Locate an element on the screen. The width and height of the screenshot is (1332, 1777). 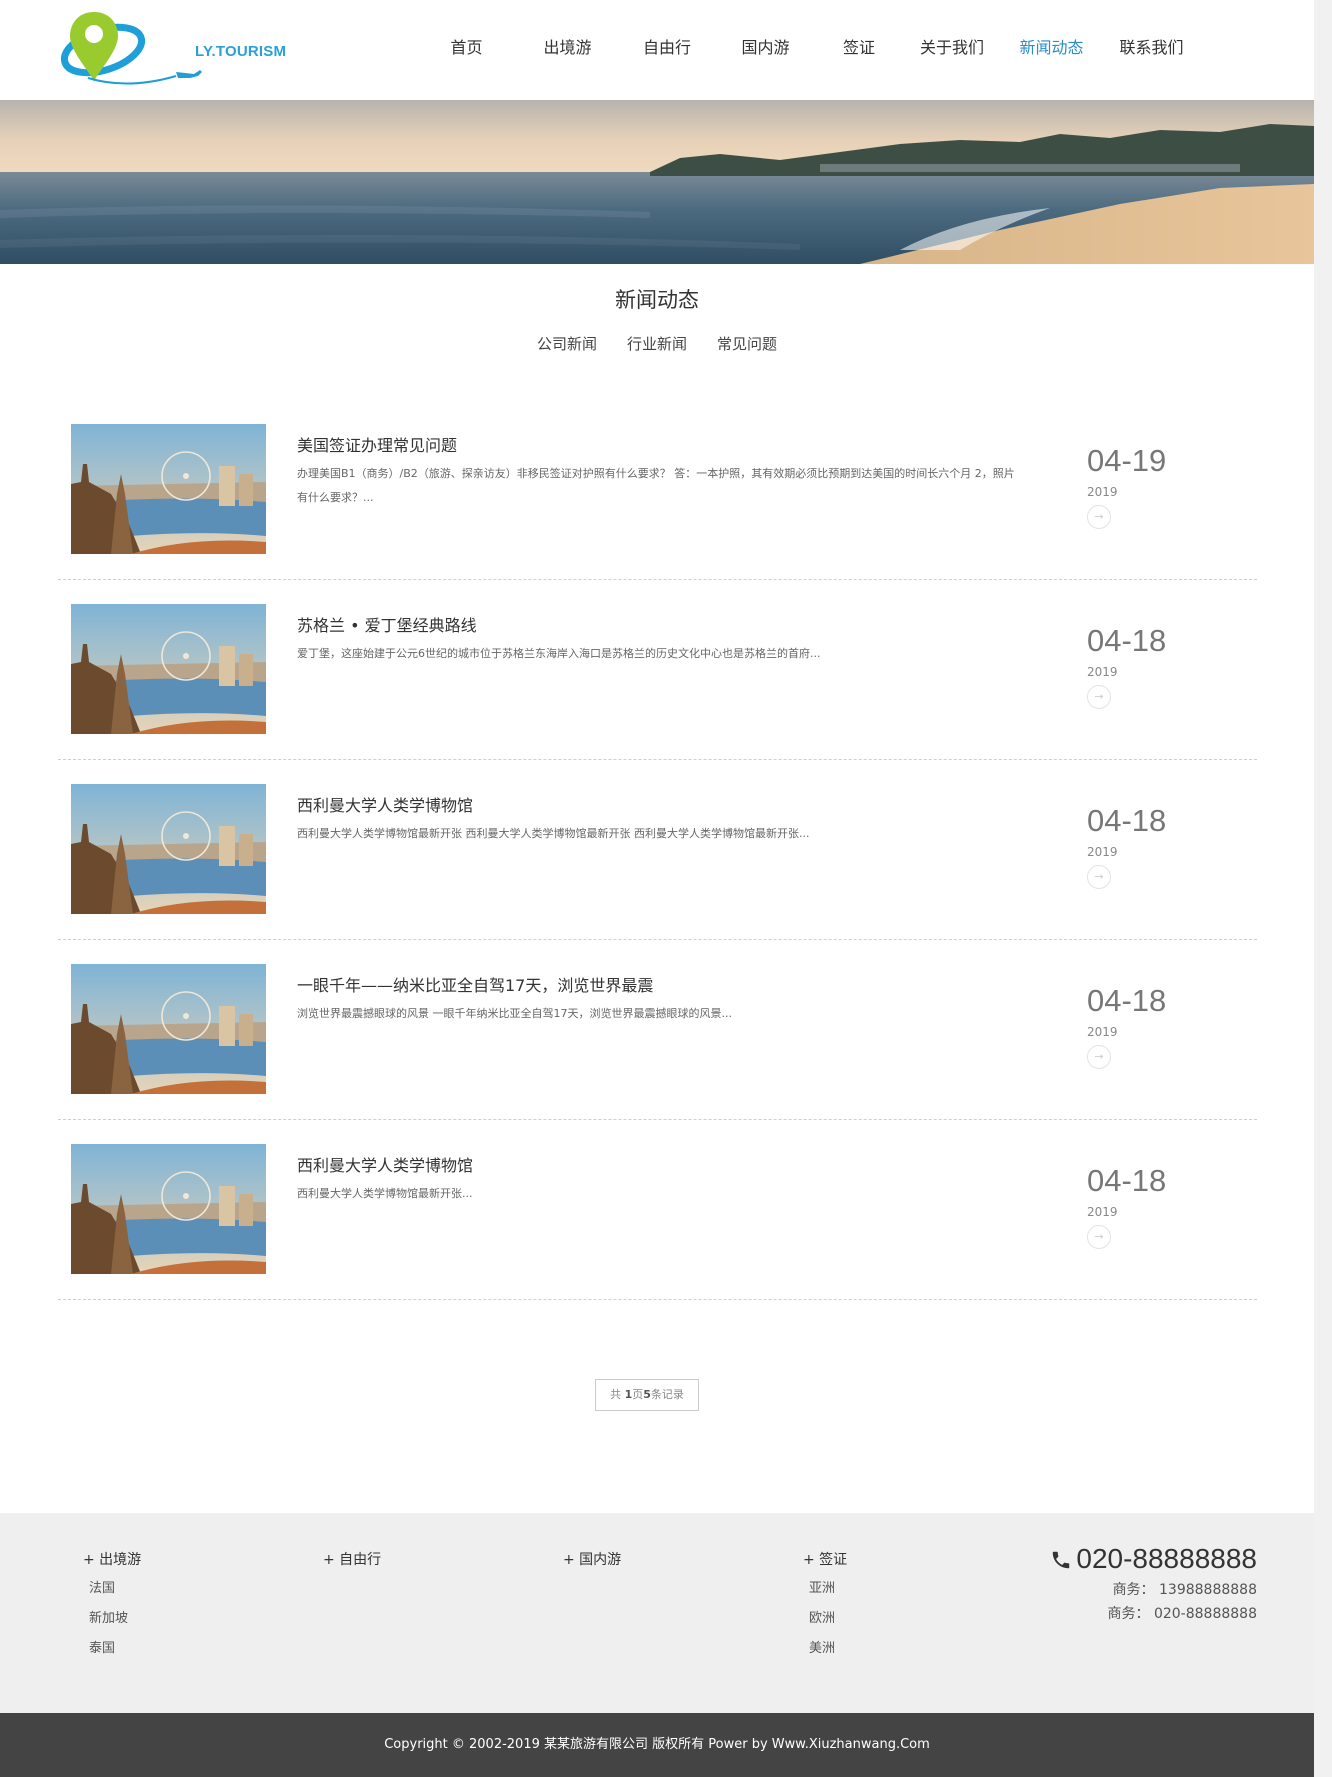
footer-link: 泰国 is located at coordinates (115, 1649).